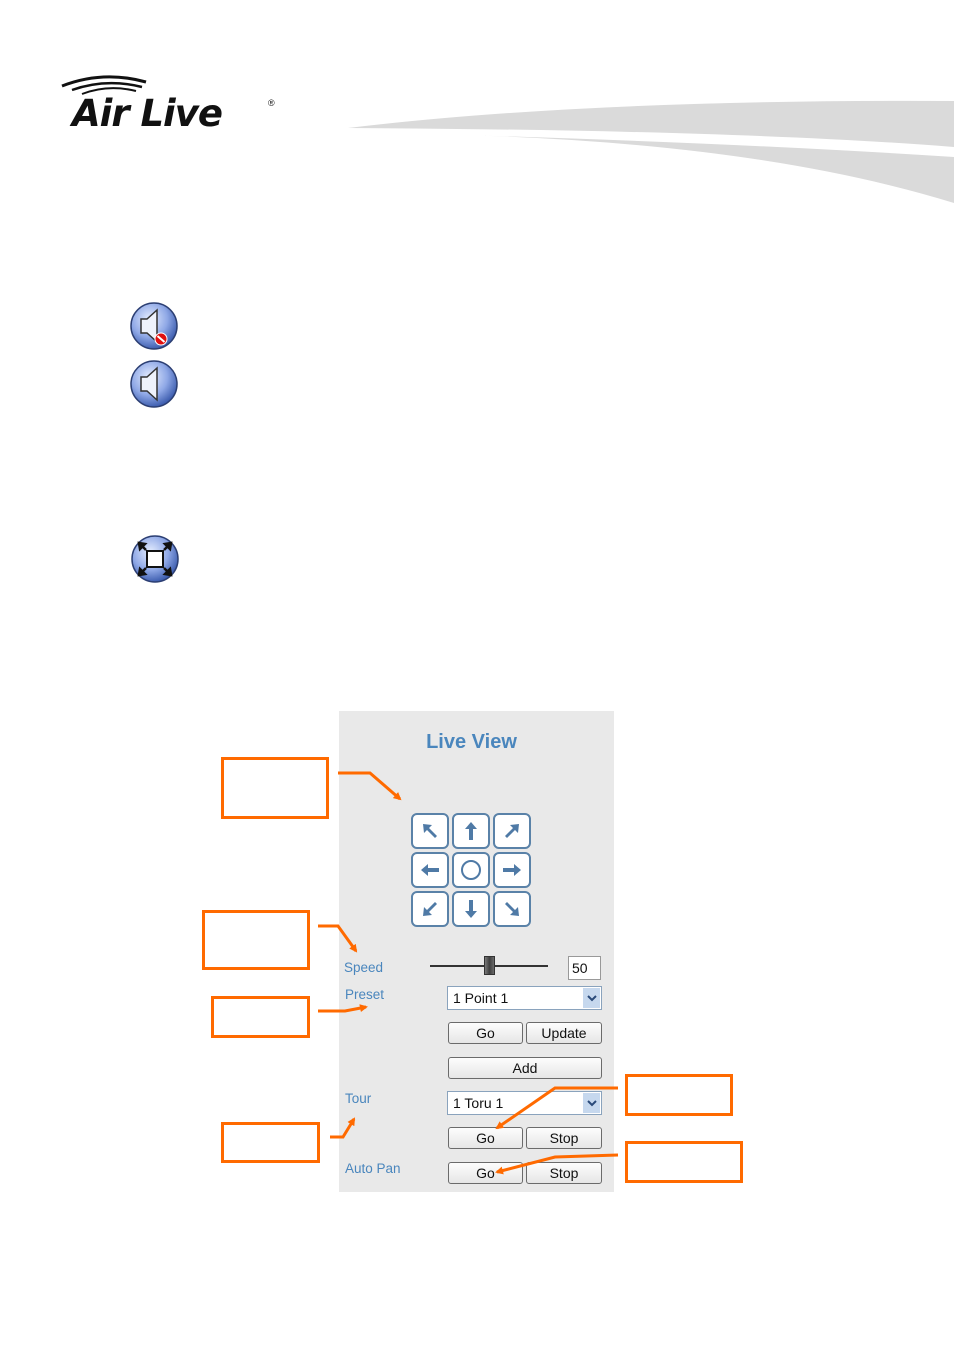  What do you see at coordinates (489, 965) in the screenshot?
I see `speed-slider-thumb` at bounding box center [489, 965].